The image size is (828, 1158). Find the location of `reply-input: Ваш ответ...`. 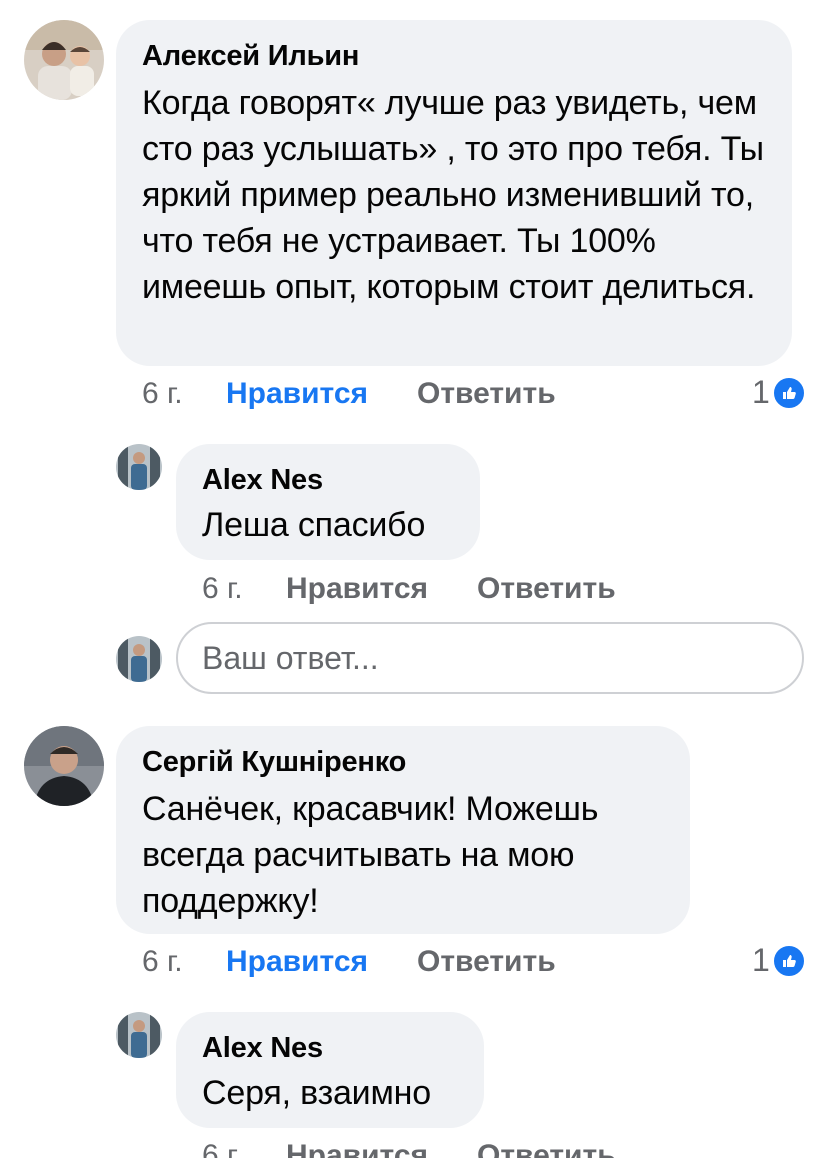

reply-input: Ваш ответ... is located at coordinates (490, 658).